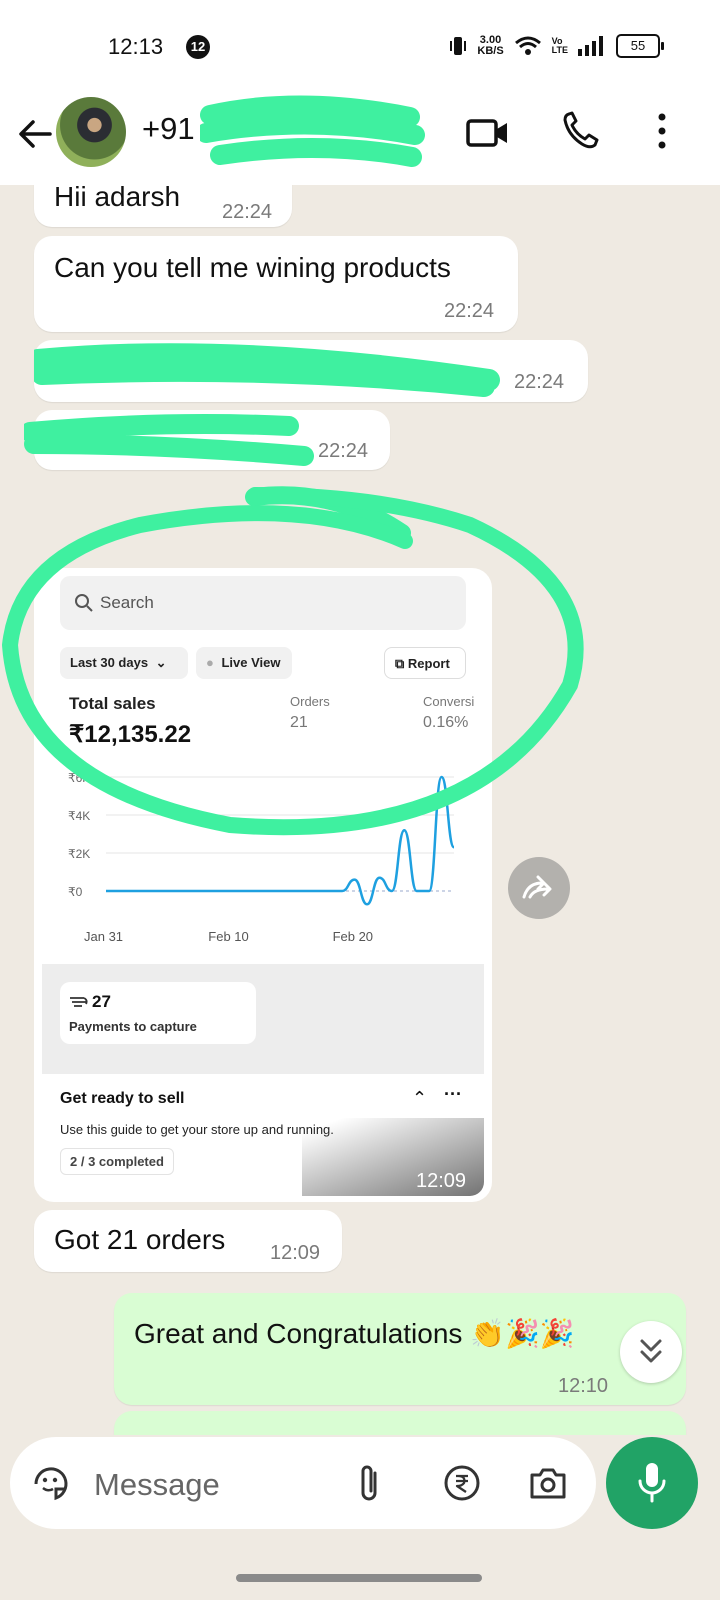  I want to click on video-call-icon, so click(488, 133).